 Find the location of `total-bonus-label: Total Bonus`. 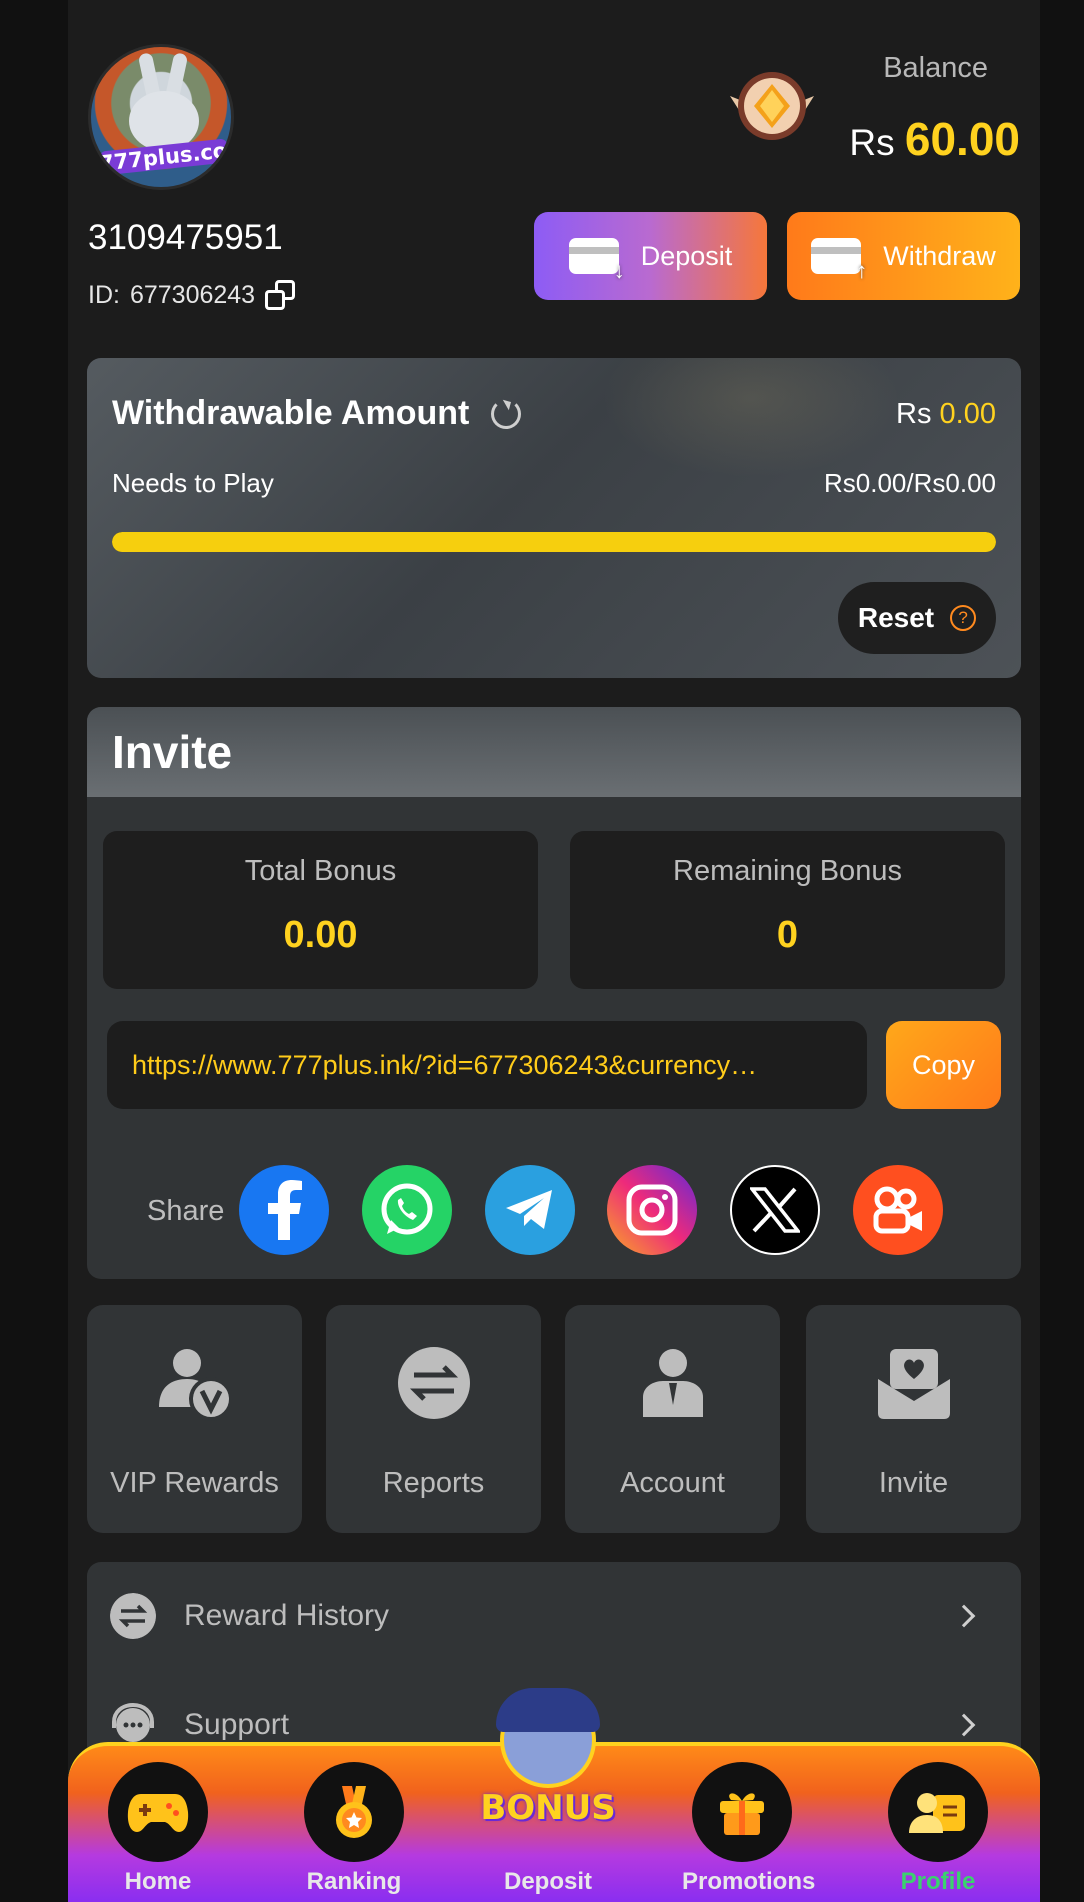

total-bonus-label: Total Bonus is located at coordinates (320, 871).